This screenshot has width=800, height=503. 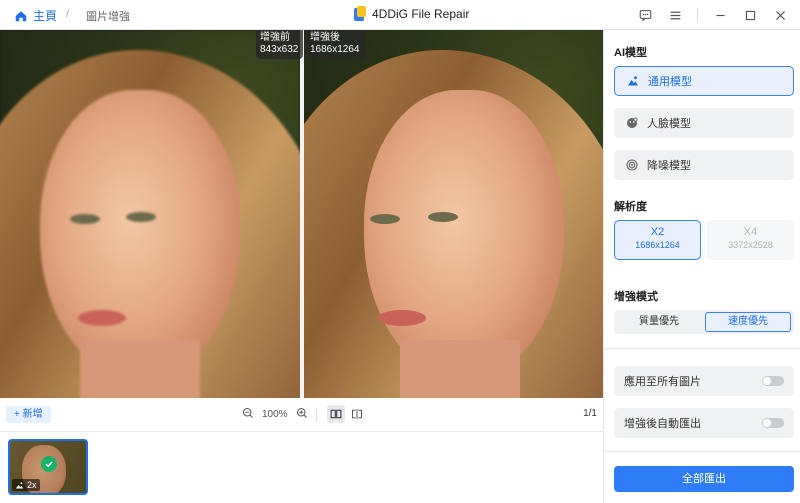 I want to click on mode-option-quality: 質量優先, so click(x=659, y=322).